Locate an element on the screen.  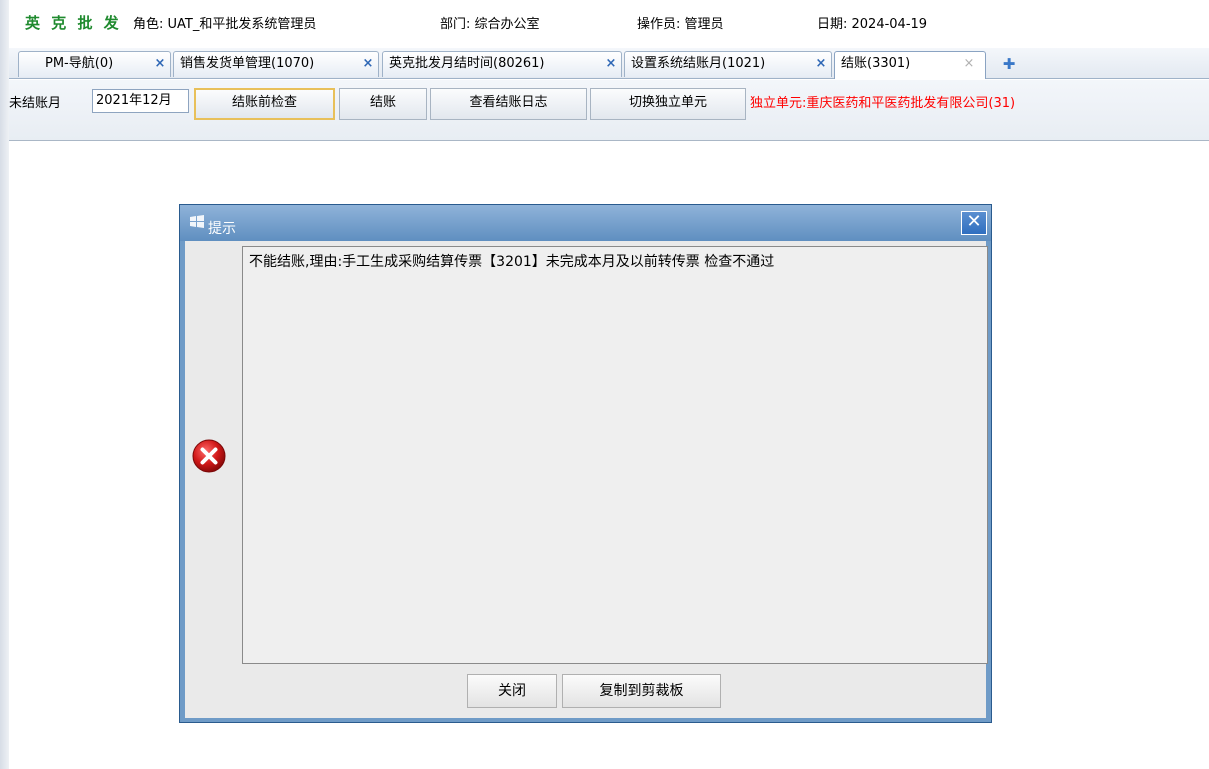
date-info: 日期: 2024-04-19 is located at coordinates (872, 24).